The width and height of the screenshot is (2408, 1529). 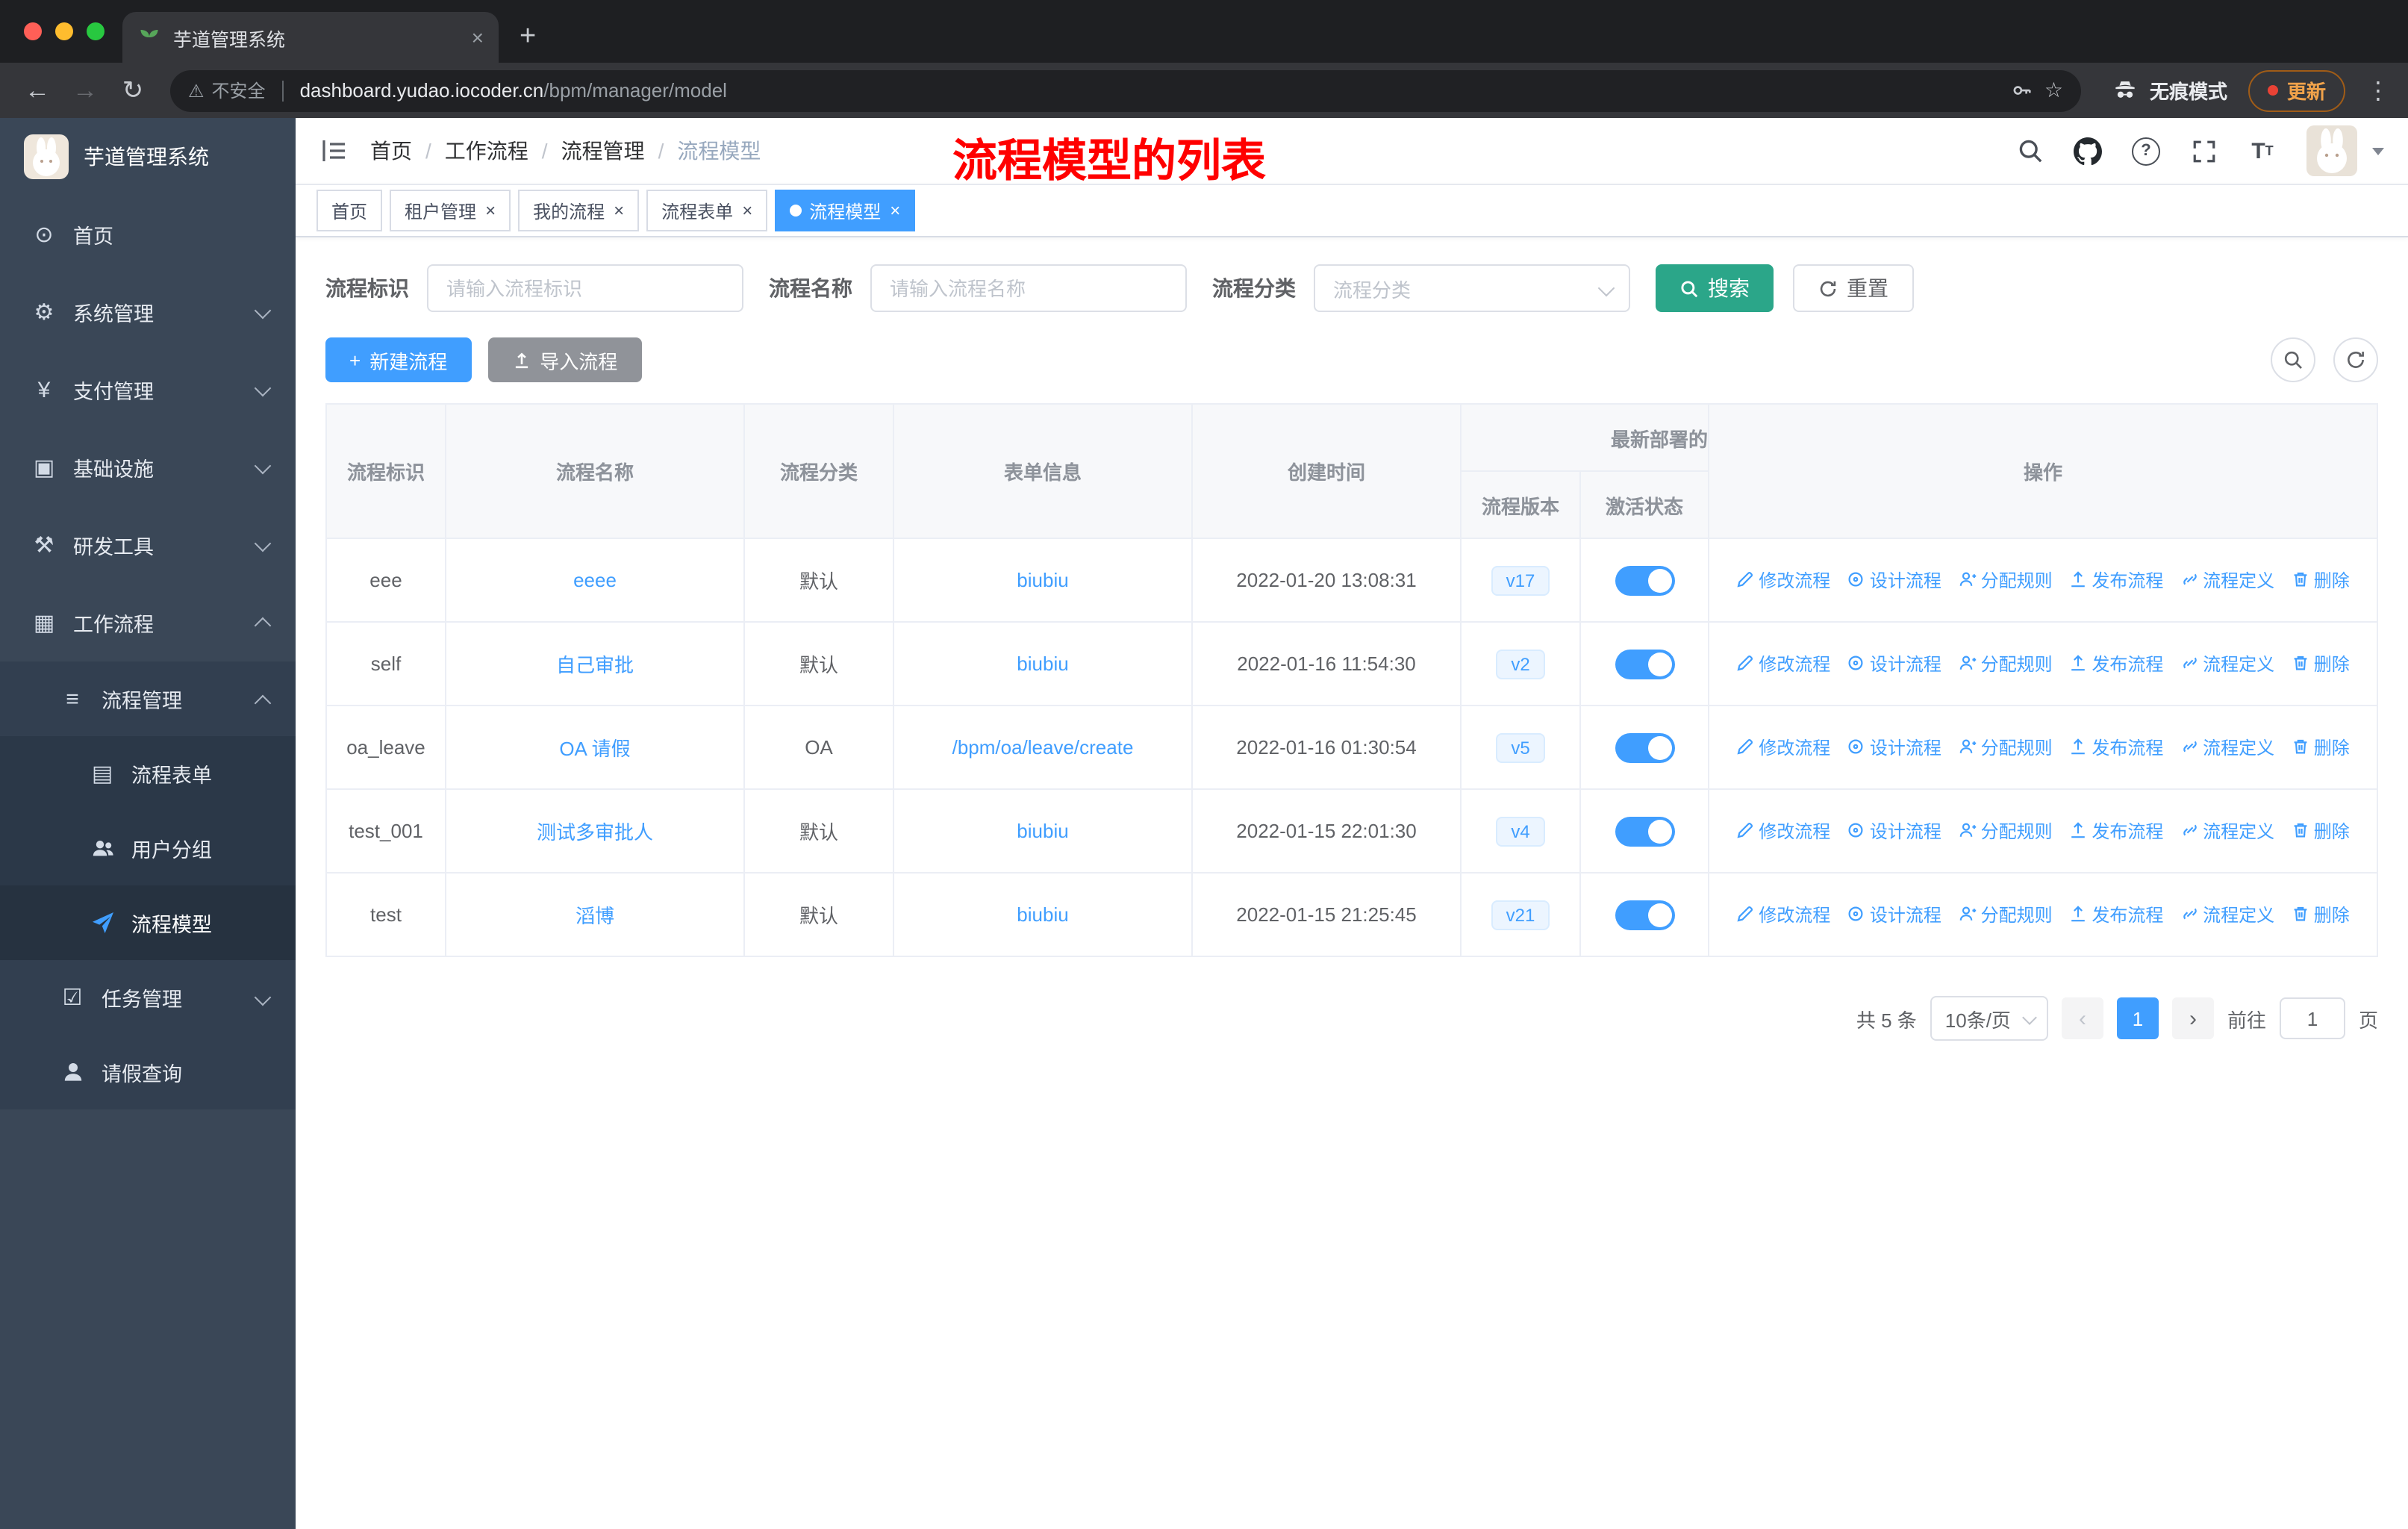 What do you see at coordinates (478, 37) in the screenshot?
I see `tab-close-icon: ×` at bounding box center [478, 37].